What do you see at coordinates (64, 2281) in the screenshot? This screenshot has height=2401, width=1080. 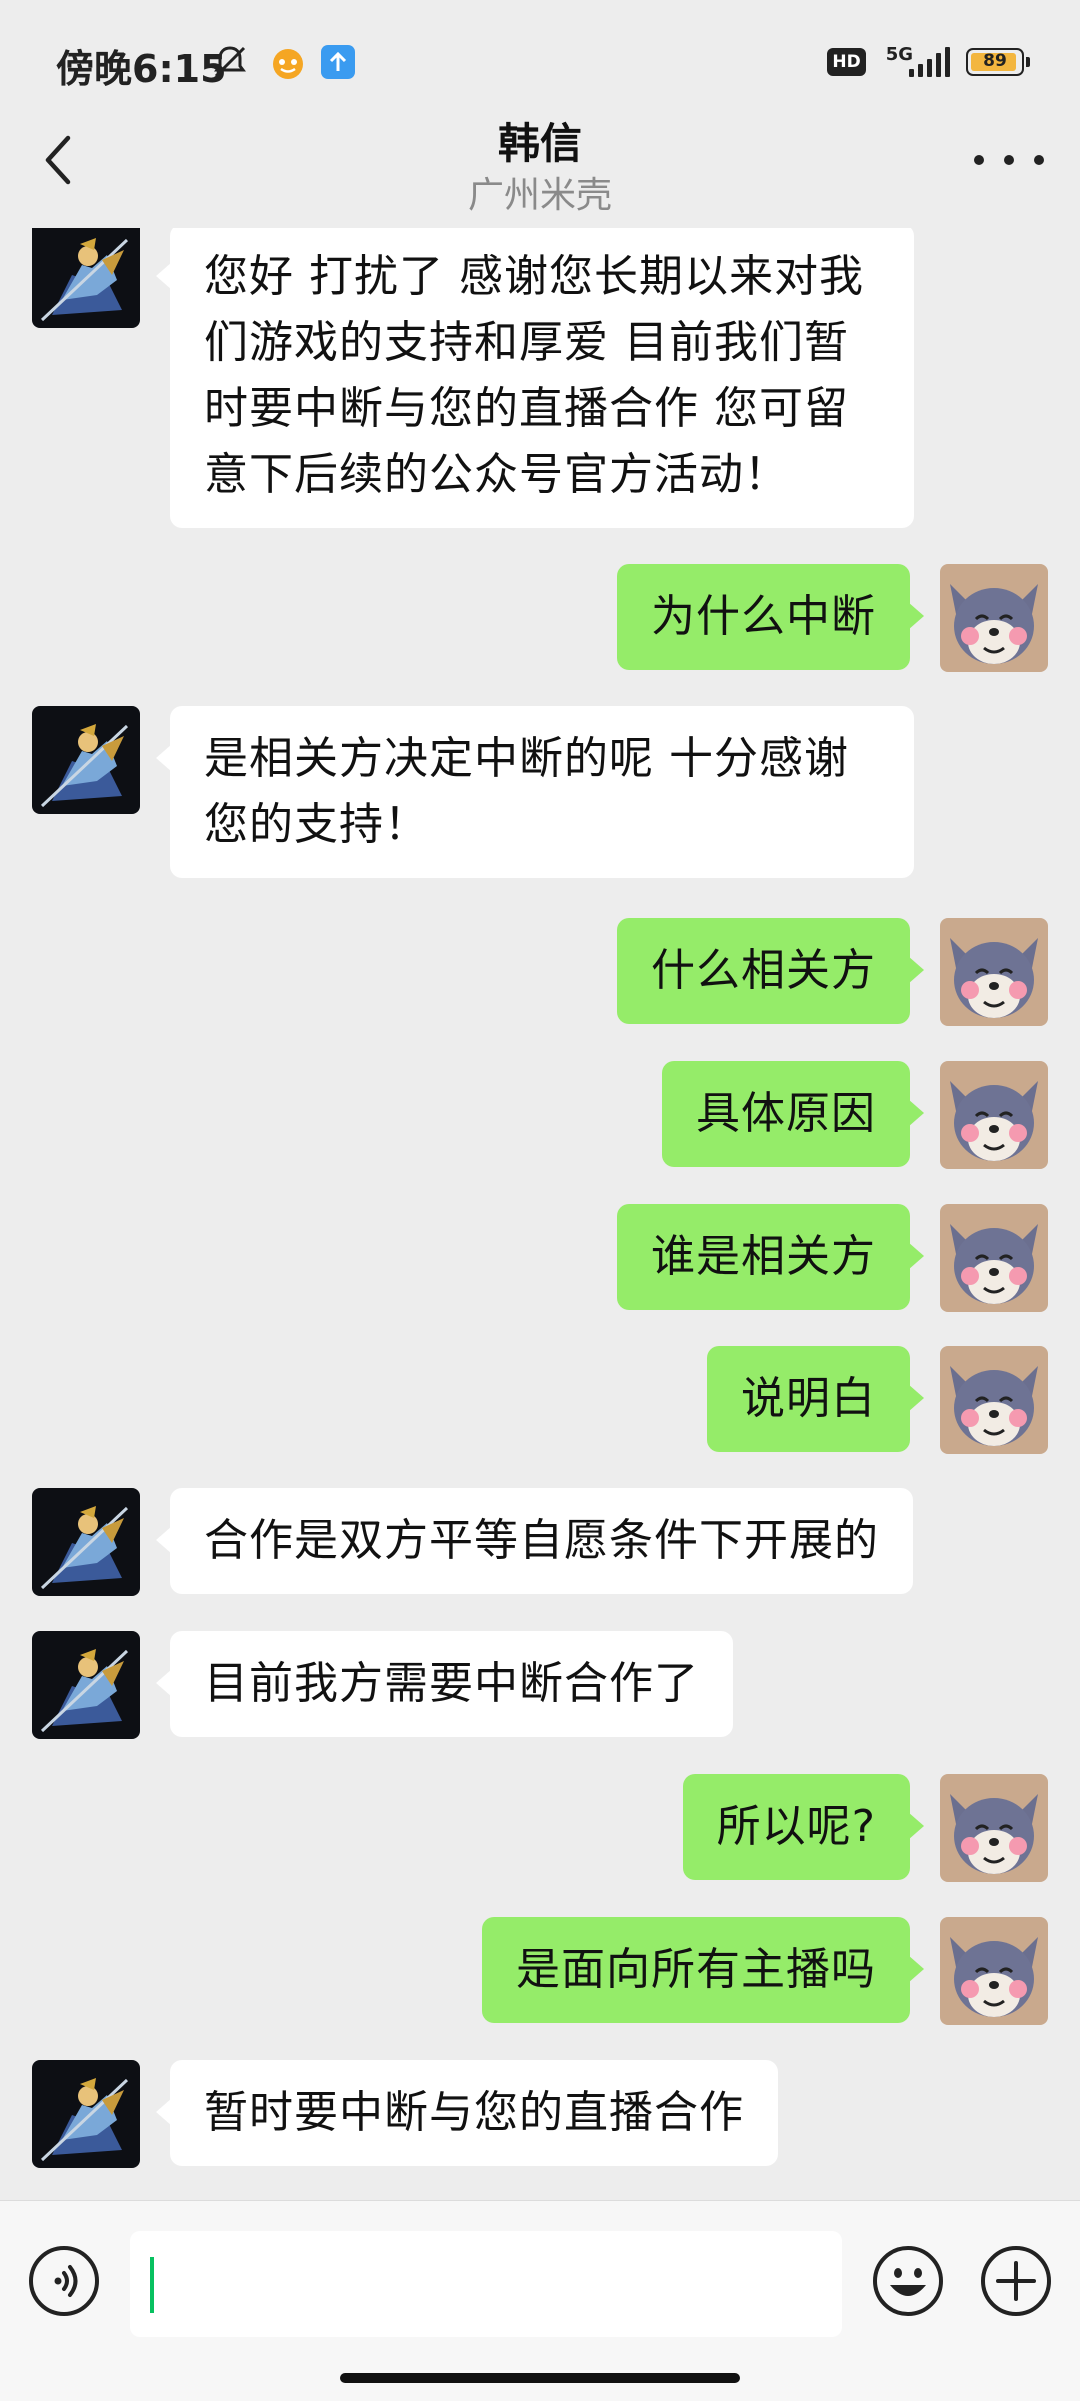 I see `voice-icon` at bounding box center [64, 2281].